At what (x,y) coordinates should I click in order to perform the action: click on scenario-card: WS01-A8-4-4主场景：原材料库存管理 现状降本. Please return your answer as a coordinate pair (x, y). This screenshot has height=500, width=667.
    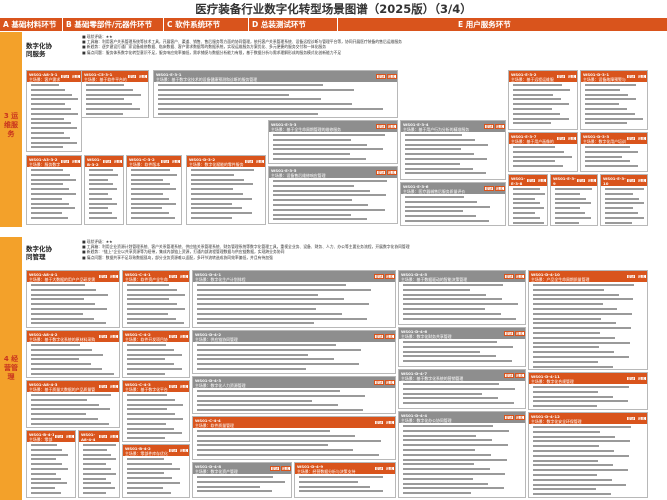
    Looking at the image, I should click on (99, 464).